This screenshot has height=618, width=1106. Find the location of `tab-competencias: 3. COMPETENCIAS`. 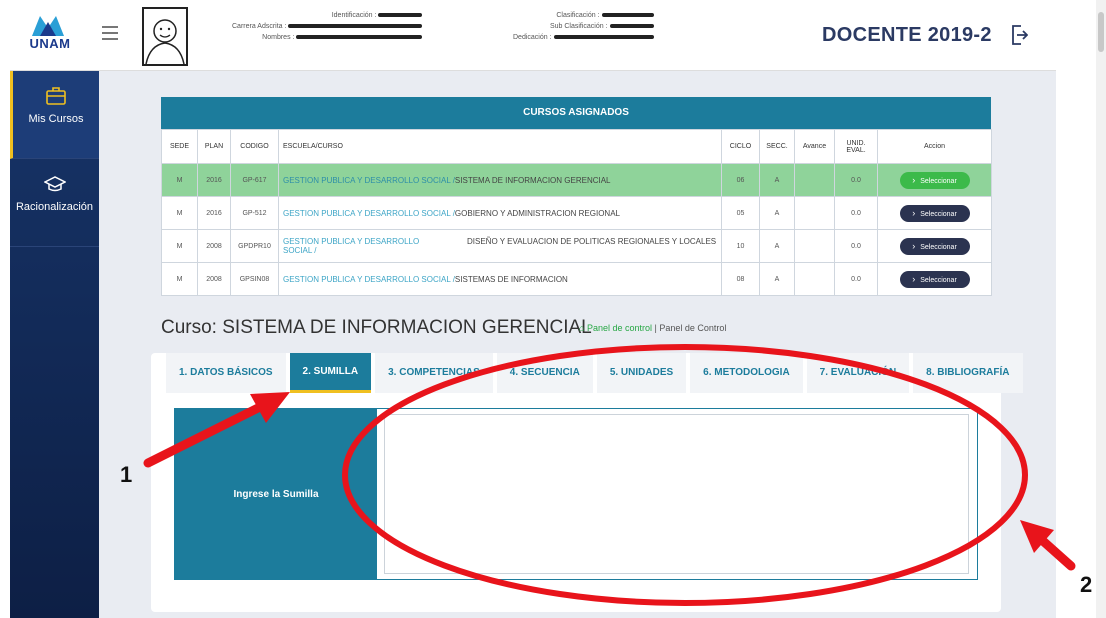

tab-competencias: 3. COMPETENCIAS is located at coordinates (434, 373).